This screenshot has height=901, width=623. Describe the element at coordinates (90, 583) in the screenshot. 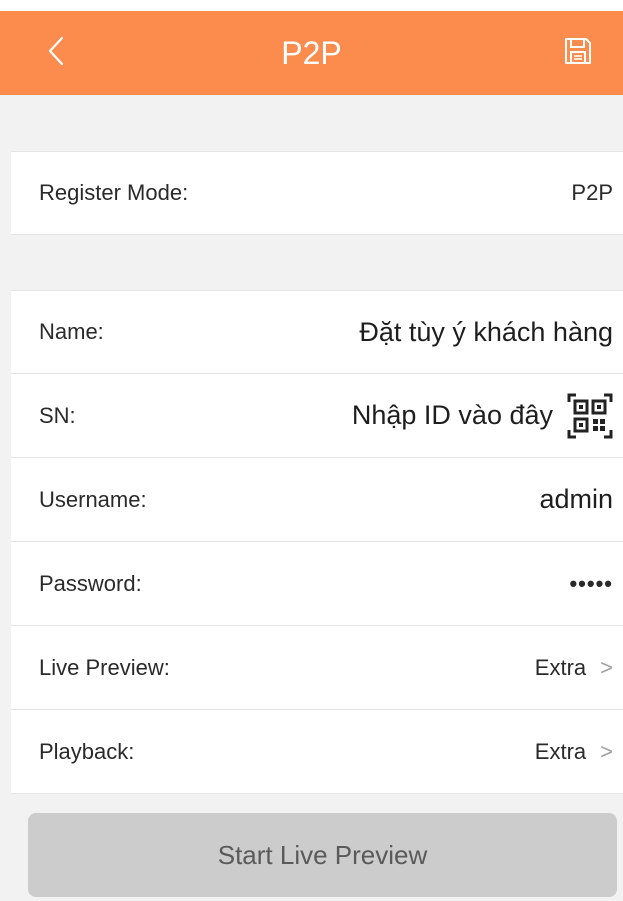

I see `password-label: Password:` at that location.